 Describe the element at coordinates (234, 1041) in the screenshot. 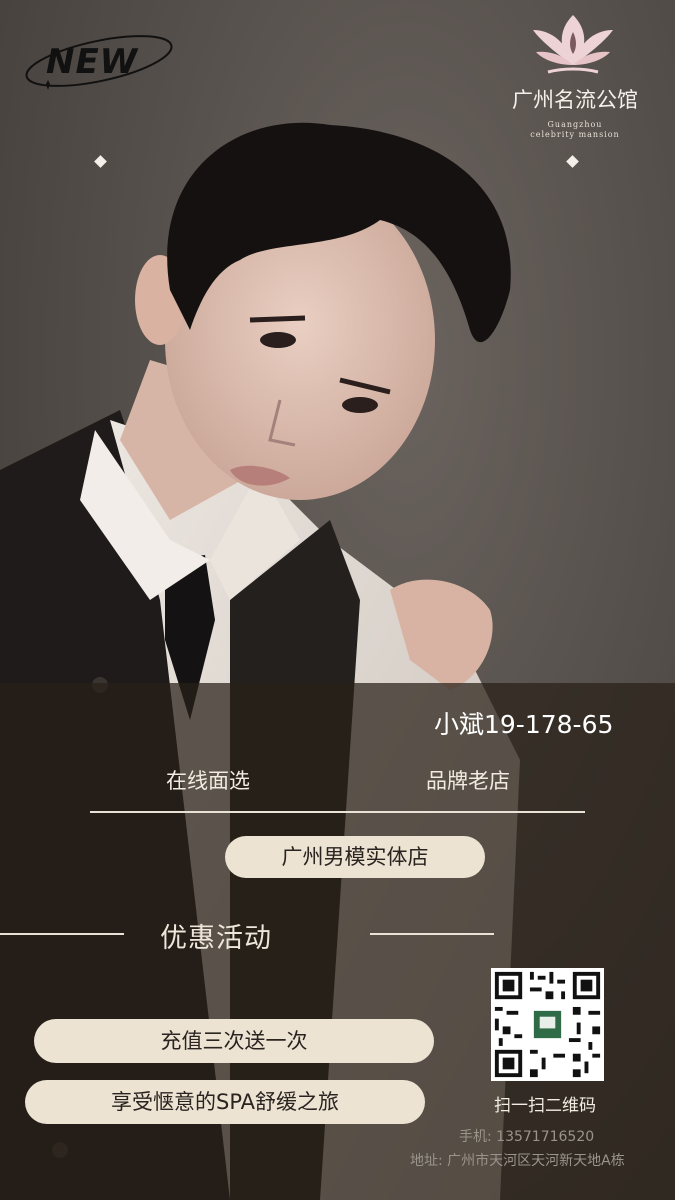

I see `promo-item: 充值三次送一次` at that location.